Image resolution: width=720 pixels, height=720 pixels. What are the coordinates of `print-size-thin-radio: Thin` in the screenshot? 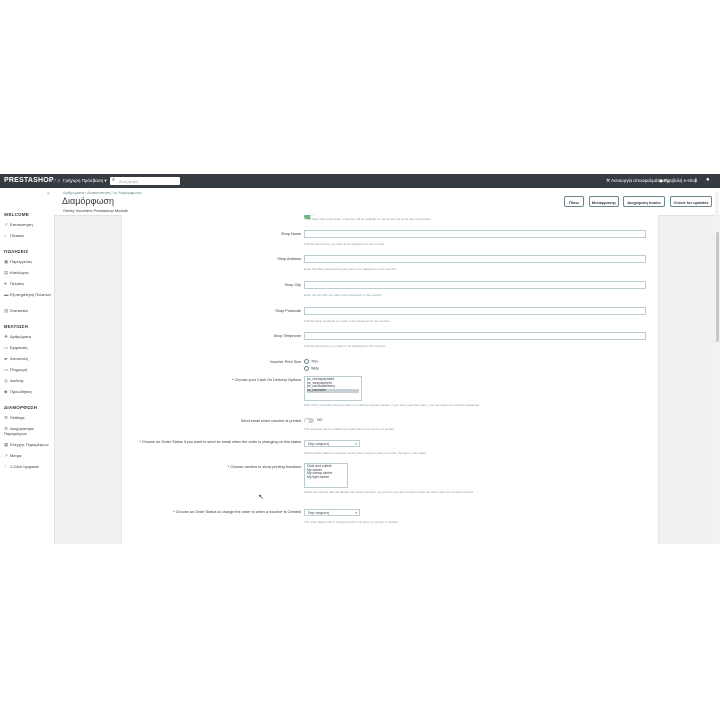 It's located at (311, 361).